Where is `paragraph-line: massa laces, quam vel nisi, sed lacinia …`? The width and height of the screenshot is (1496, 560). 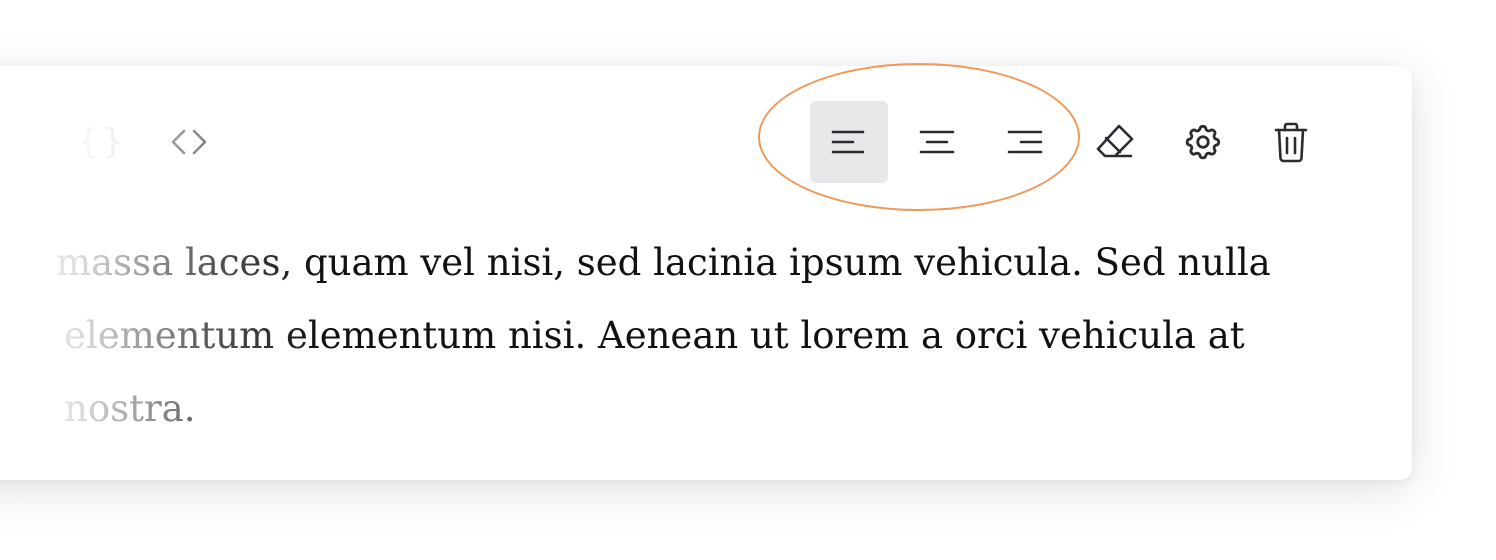
paragraph-line: massa laces, quam vel nisi, sed lacinia … is located at coordinates (663, 262).